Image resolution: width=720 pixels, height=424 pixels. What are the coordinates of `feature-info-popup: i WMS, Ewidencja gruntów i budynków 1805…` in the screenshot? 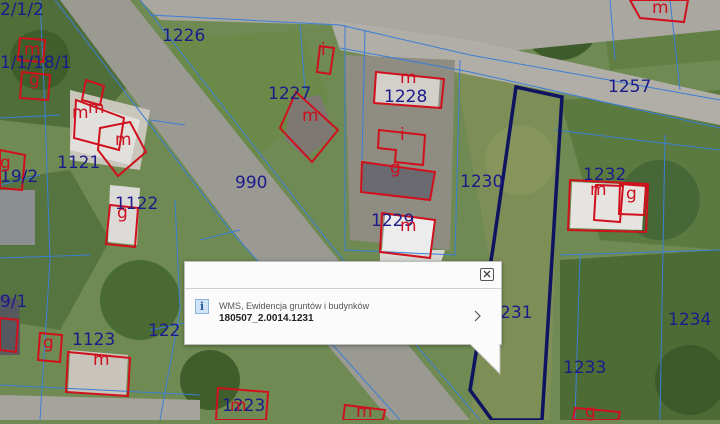 It's located at (343, 303).